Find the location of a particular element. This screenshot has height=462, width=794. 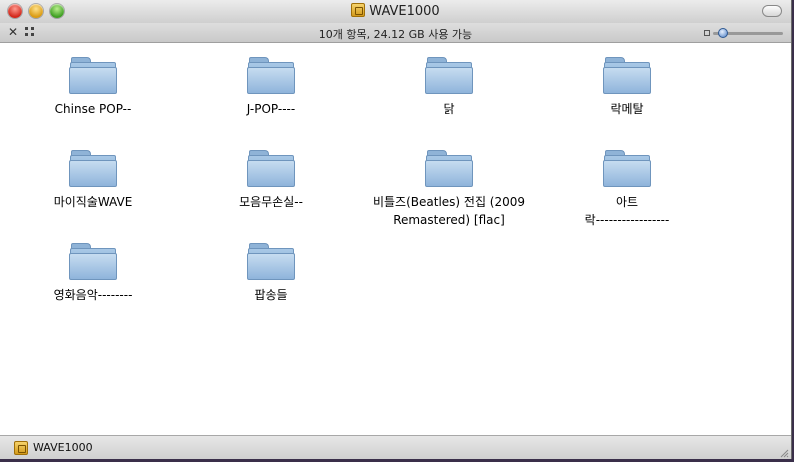

icon-size-slider is located at coordinates (744, 33).